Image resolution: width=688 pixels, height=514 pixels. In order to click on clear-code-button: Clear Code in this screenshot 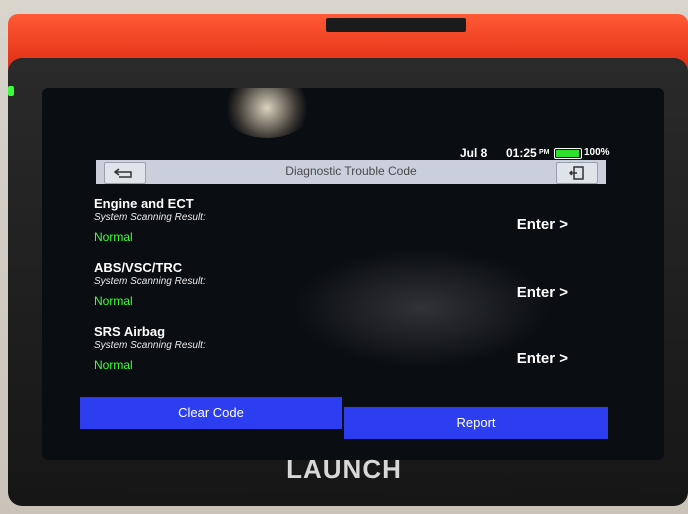, I will do `click(211, 413)`.